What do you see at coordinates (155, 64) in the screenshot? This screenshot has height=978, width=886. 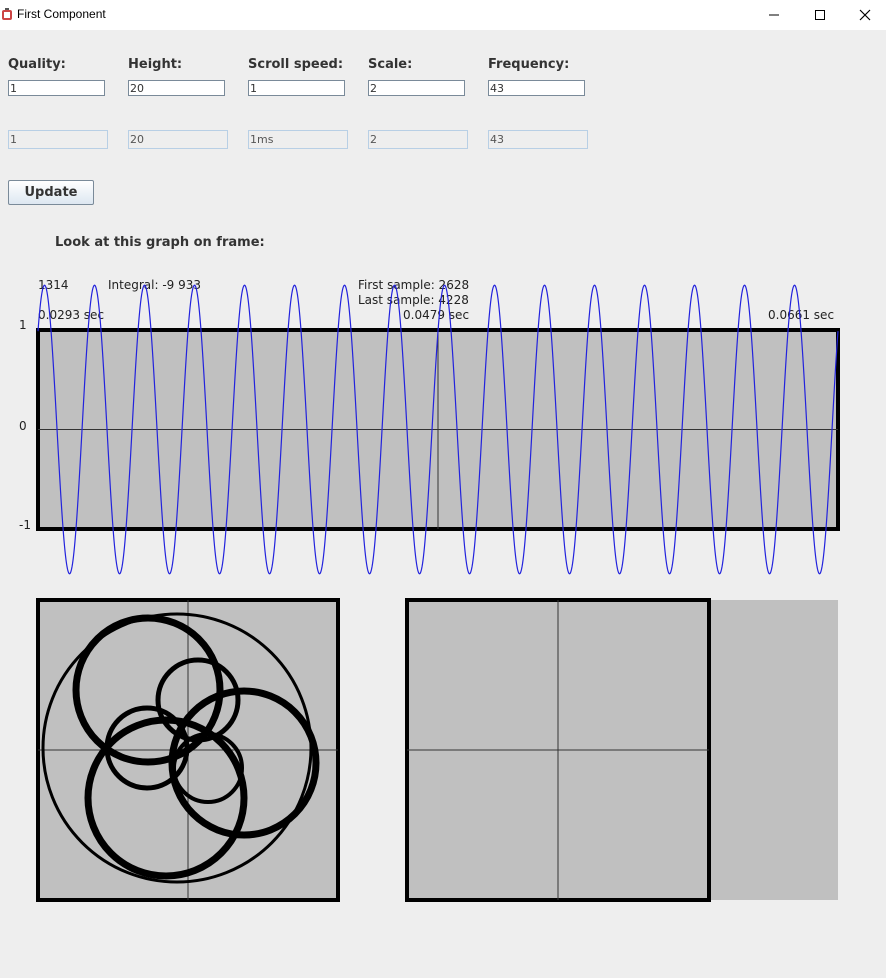 I see `height-label: Height:` at bounding box center [155, 64].